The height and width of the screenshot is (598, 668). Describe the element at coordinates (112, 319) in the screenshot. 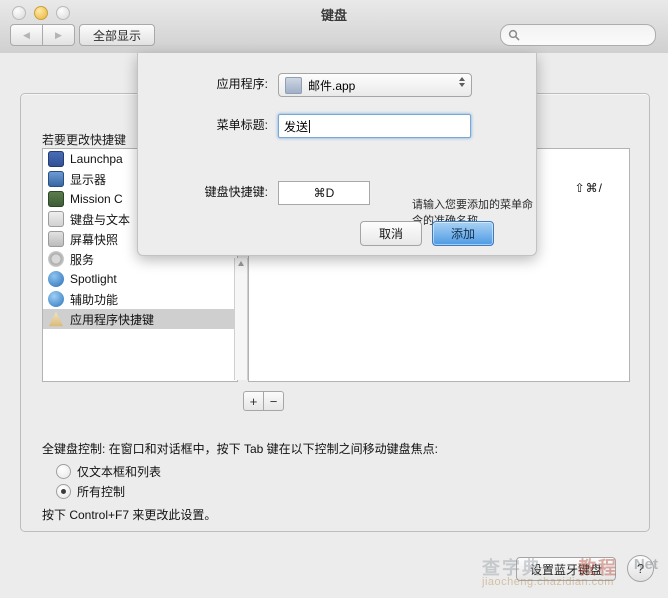

I see `sidebar-item-label: 应用程序快捷键` at that location.